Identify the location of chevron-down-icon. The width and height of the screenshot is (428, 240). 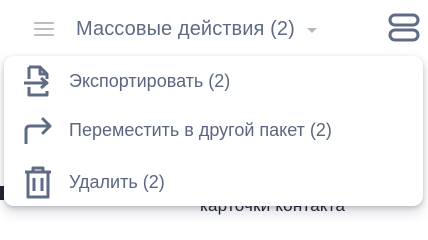
(311, 30).